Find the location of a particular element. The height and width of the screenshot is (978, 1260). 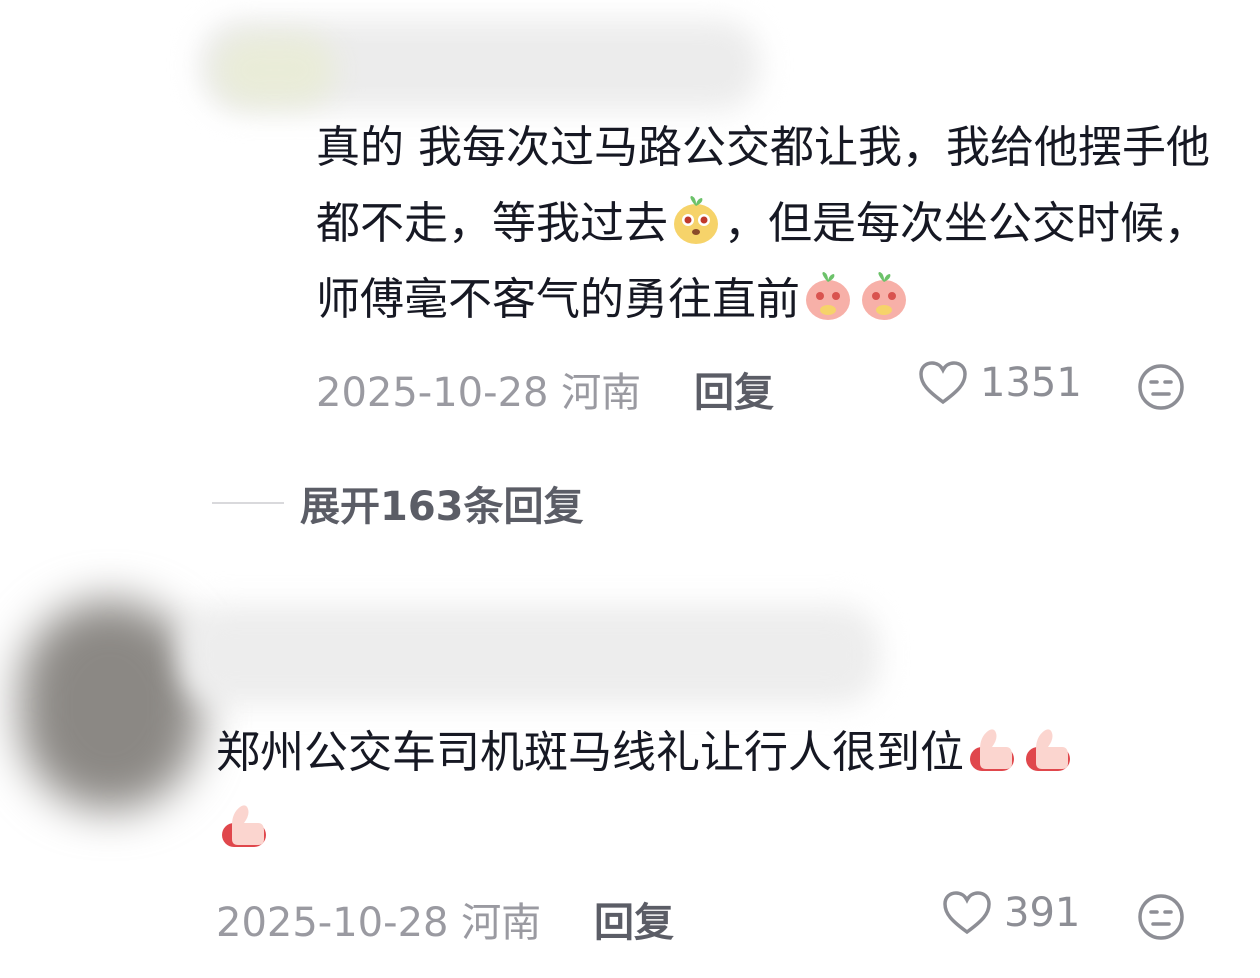

like-button: 391 is located at coordinates (1011, 913).